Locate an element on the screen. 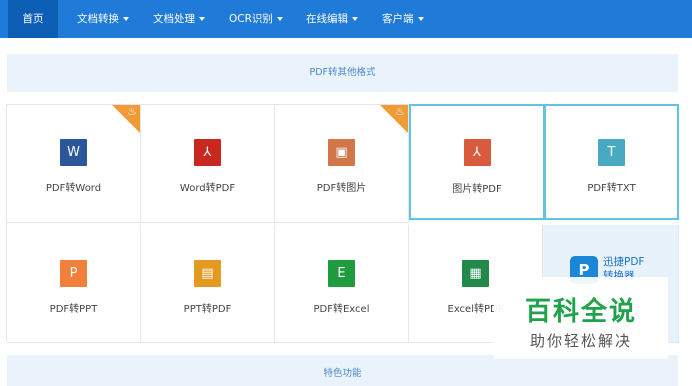  tool-card-pdf-to-image: ♨ ▣ PDF转图片 is located at coordinates (342, 164).